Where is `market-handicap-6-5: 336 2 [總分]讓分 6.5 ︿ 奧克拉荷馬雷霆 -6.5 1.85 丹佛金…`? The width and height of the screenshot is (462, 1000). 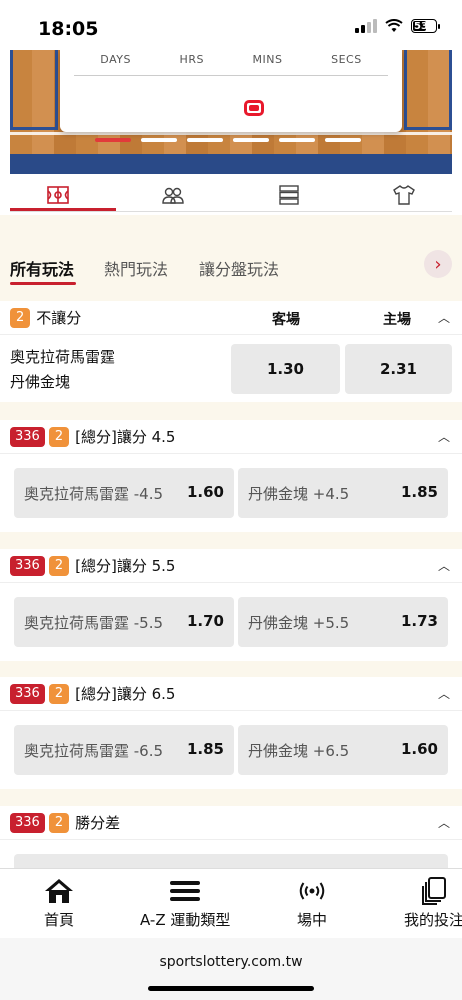 market-handicap-6-5: 336 2 [總分]讓分 6.5 ︿ 奧克拉荷馬雷霆 -6.5 1.85 丹佛金… is located at coordinates (231, 733).